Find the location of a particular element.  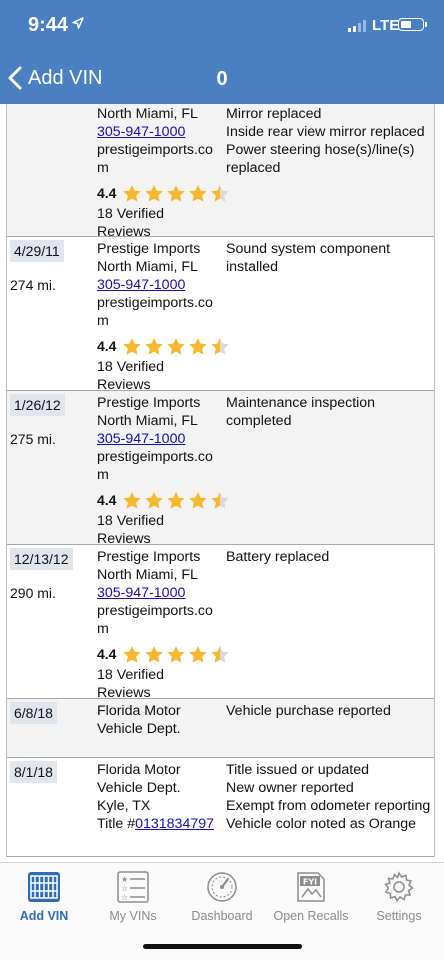

date-badge: 4/29/11 is located at coordinates (37, 251).